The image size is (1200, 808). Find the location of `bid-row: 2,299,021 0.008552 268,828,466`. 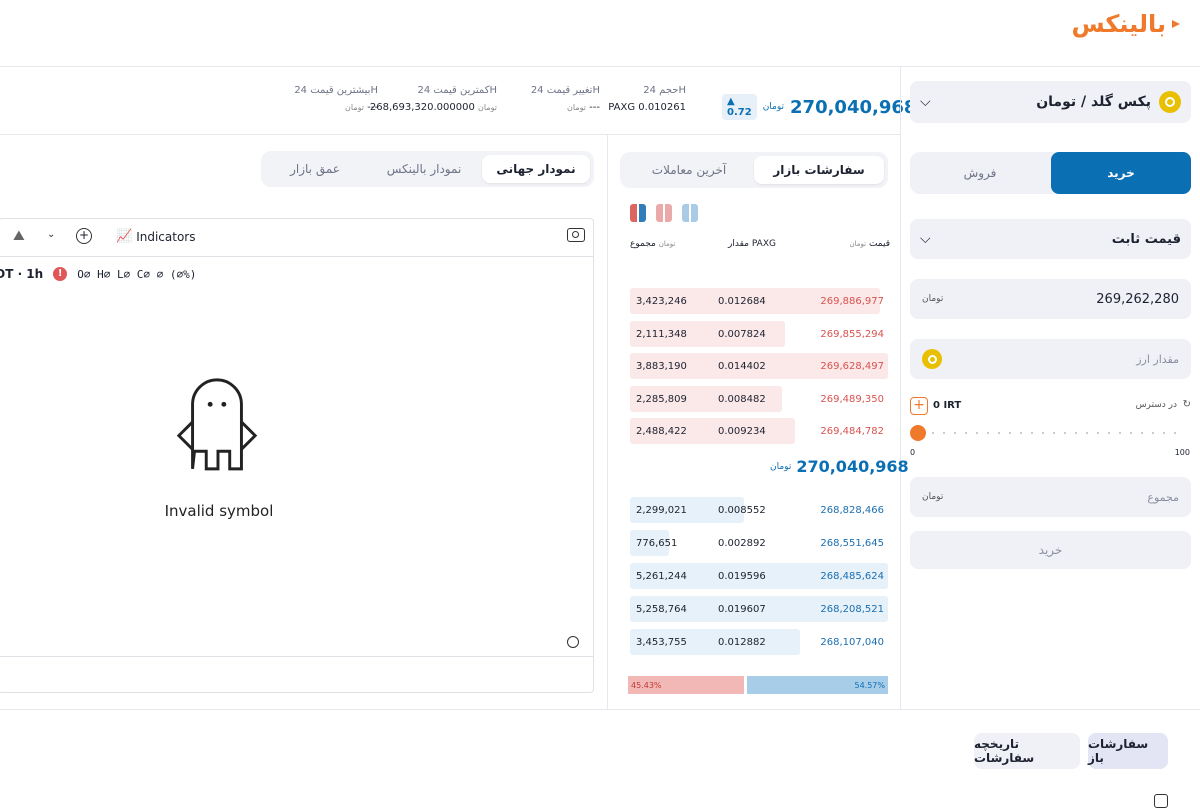

bid-row: 2,299,021 0.008552 268,828,466 is located at coordinates (760, 510).